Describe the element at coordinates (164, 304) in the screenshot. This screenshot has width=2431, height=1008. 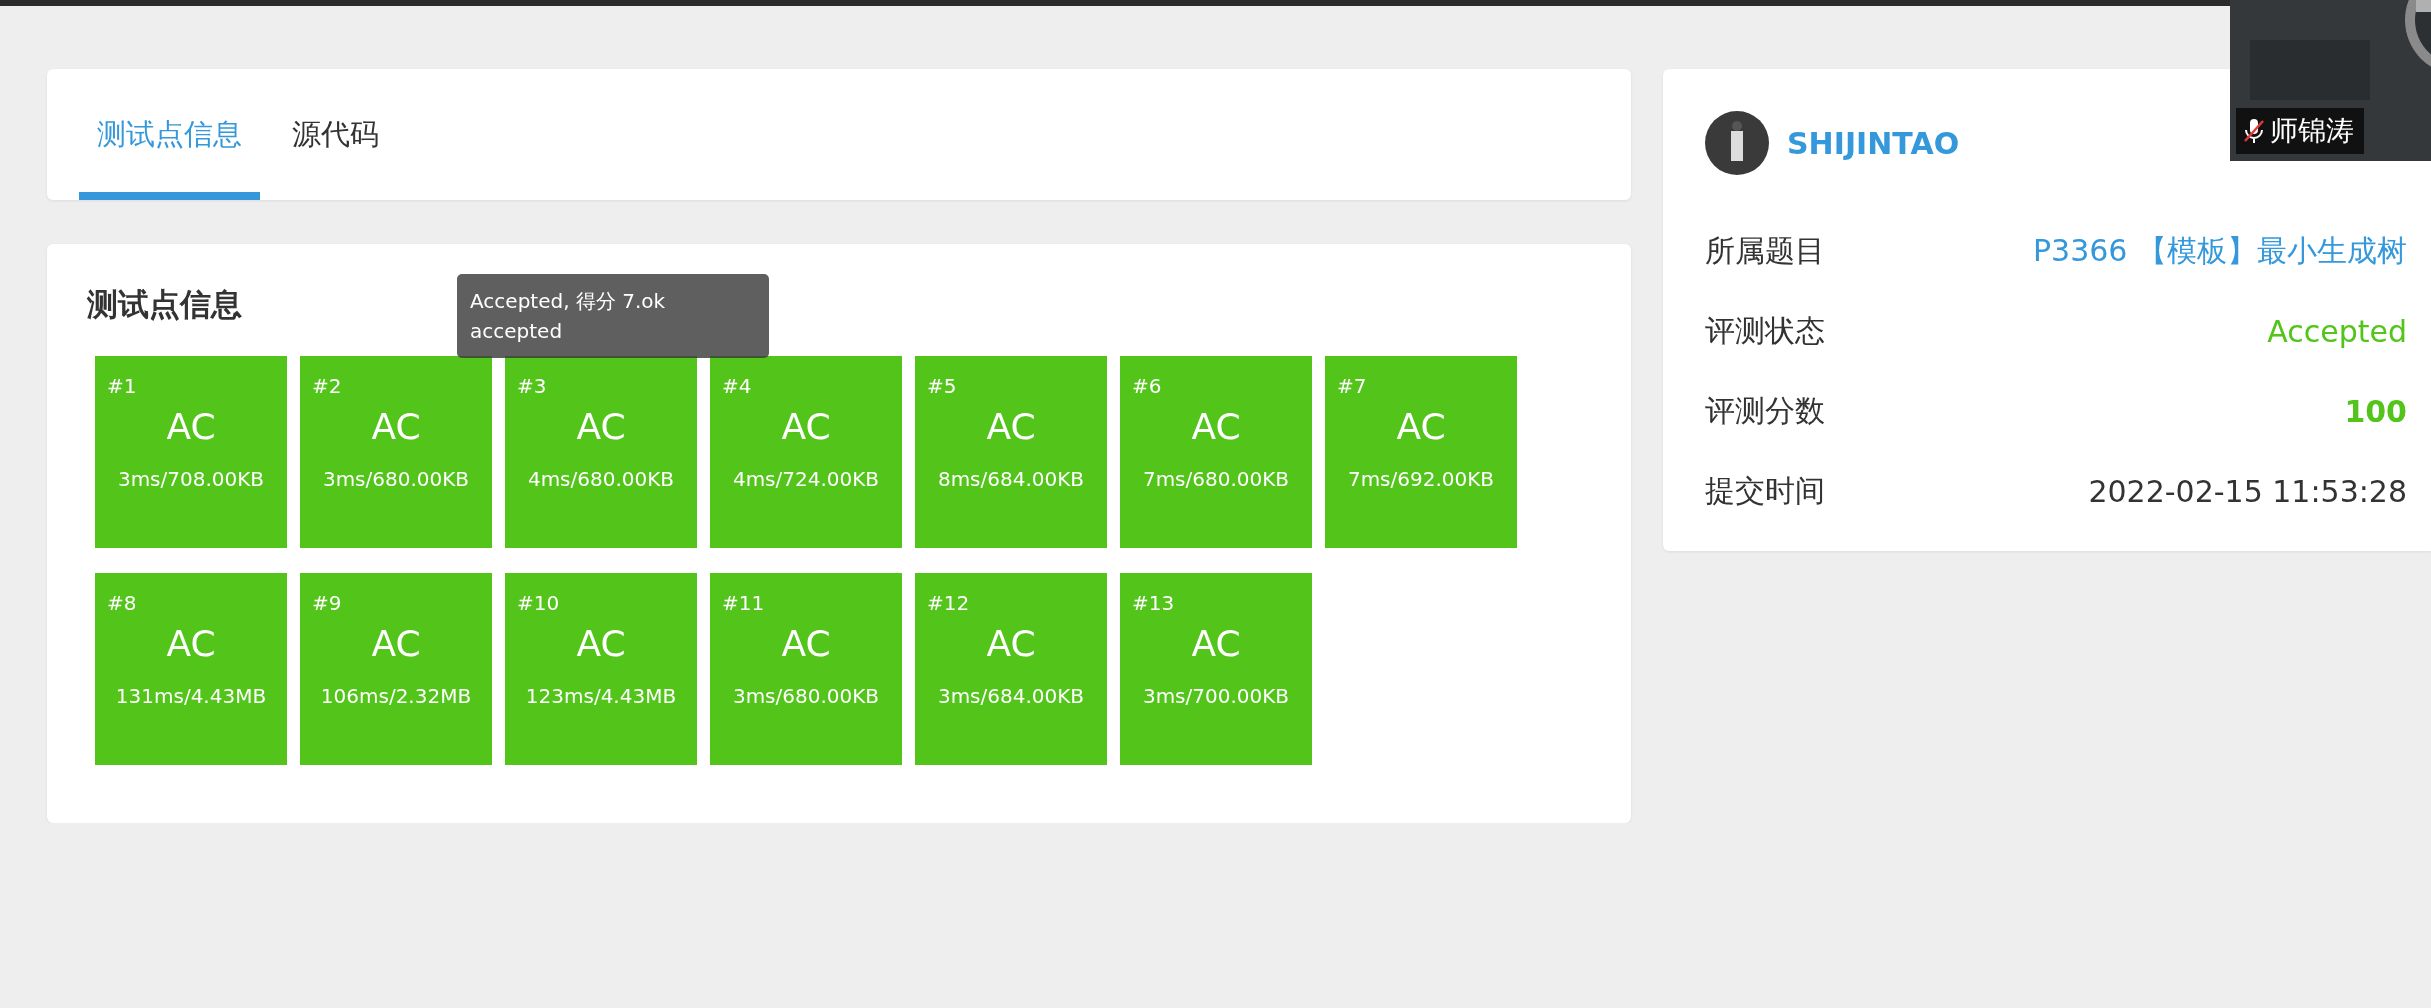
I see `section-title: 测试点信息` at that location.